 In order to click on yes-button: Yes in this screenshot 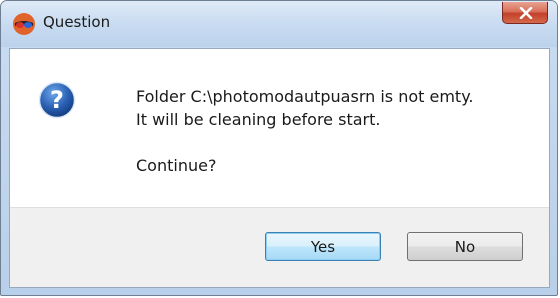, I will do `click(323, 246)`.